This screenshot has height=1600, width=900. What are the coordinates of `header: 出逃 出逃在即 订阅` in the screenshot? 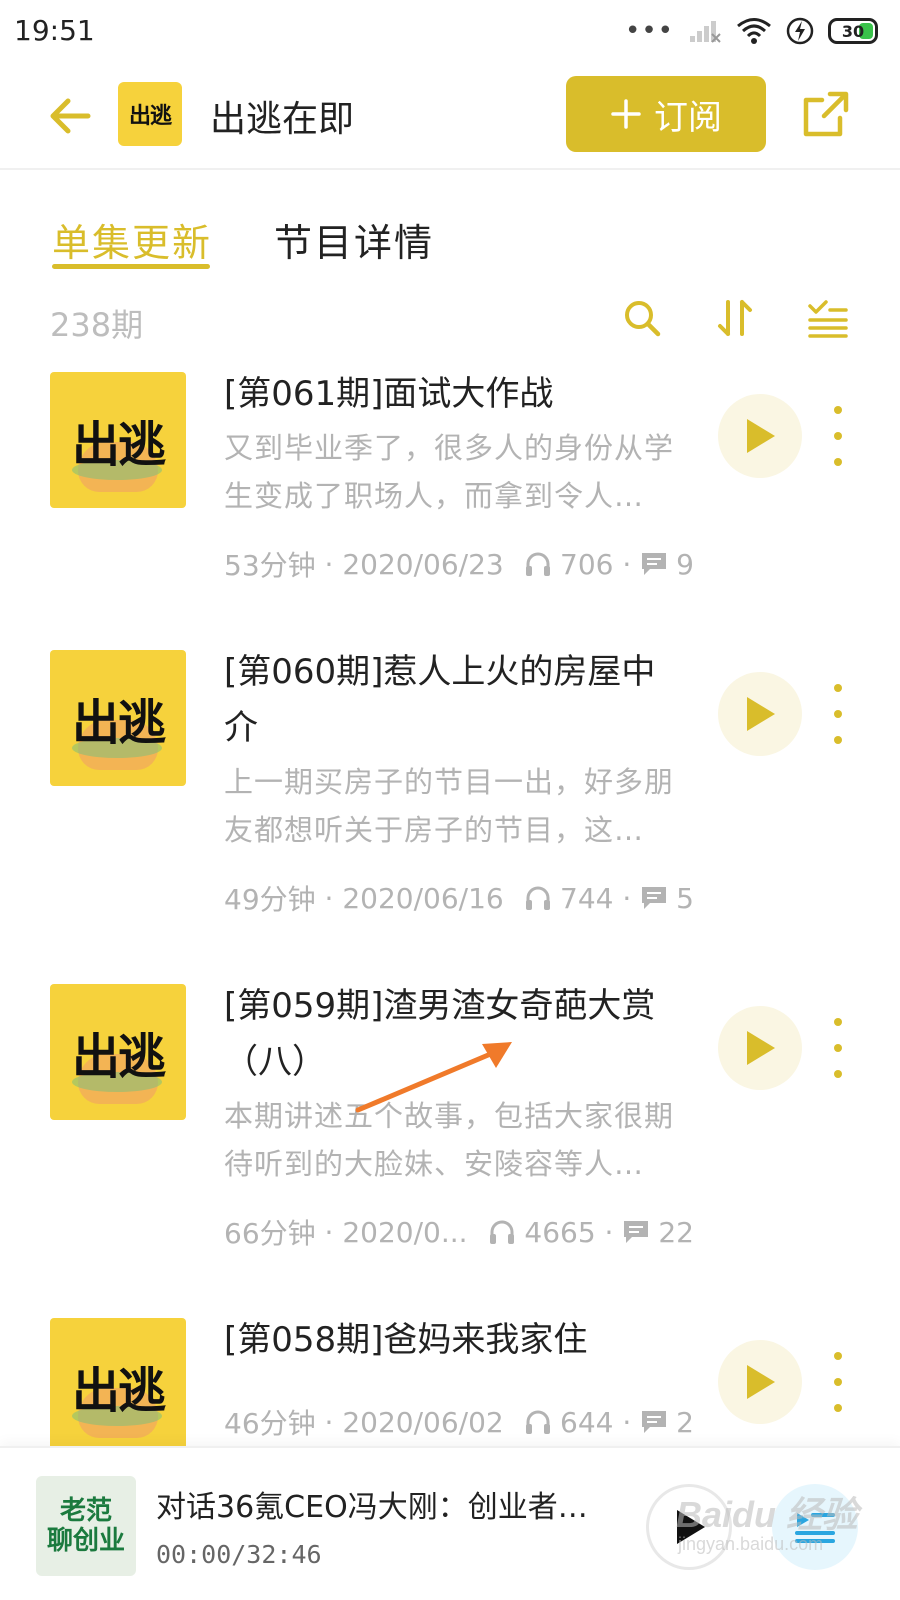 It's located at (450, 116).